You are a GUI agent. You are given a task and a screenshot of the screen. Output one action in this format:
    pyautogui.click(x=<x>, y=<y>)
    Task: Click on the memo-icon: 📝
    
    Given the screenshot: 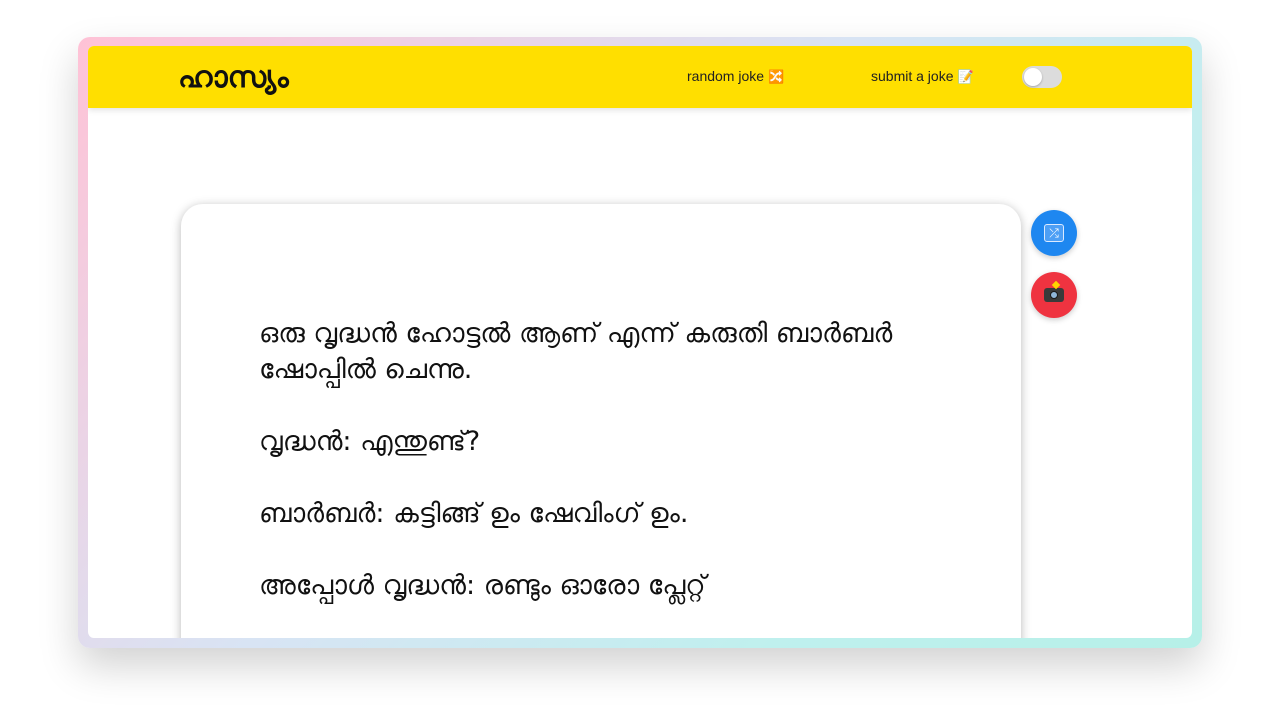 What is the action you would take?
    pyautogui.click(x=965, y=76)
    